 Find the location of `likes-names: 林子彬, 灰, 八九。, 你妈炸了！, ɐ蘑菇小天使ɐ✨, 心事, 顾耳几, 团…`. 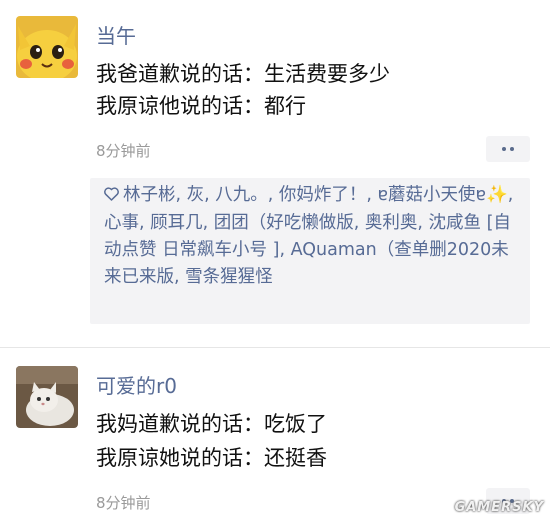

likes-names: 林子彬, 灰, 八九。, 你妈炸了！, ɐ蘑菇小天使ɐ✨, 心事, 顾耳几, 团… is located at coordinates (309, 236).